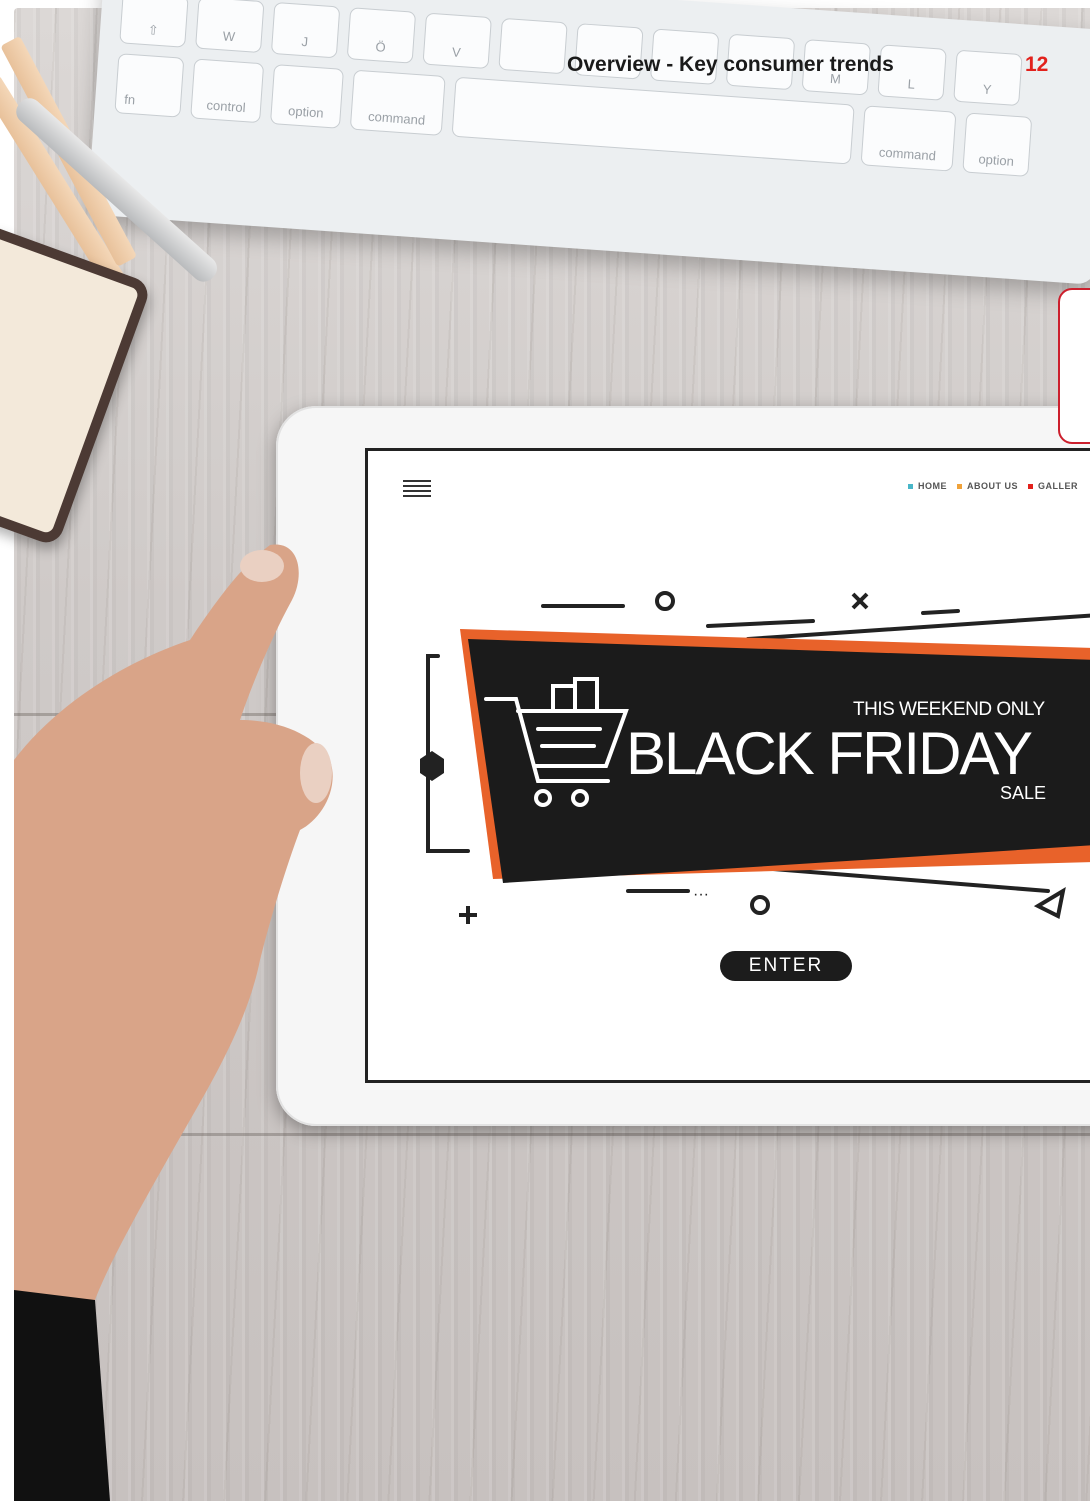  What do you see at coordinates (1037, 64) in the screenshot?
I see `page-number: 12` at bounding box center [1037, 64].